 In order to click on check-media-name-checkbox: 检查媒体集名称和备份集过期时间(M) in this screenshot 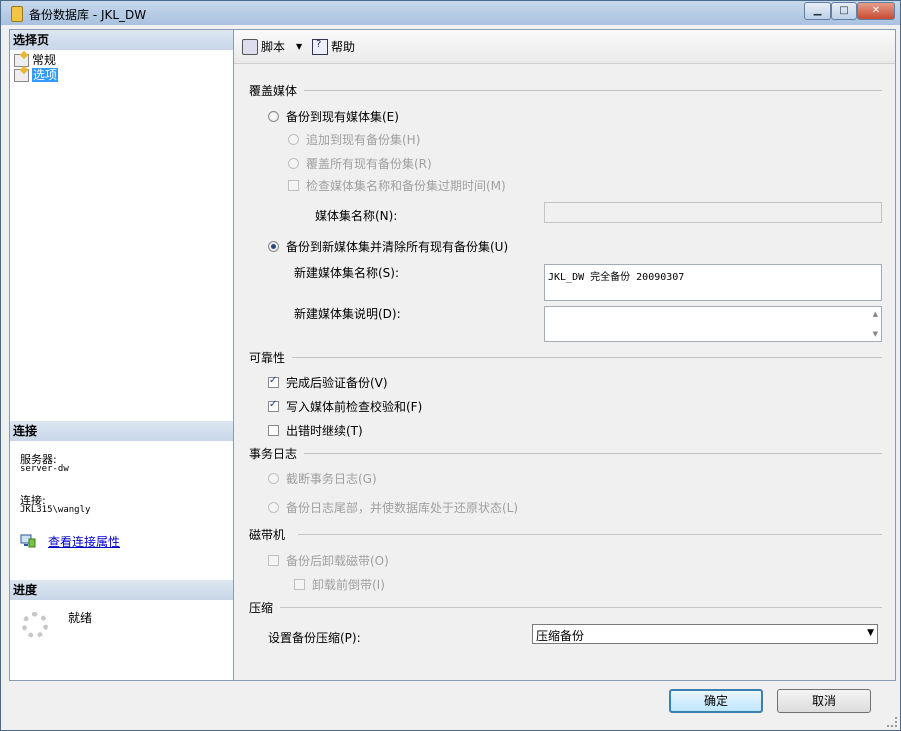, I will do `click(397, 185)`.